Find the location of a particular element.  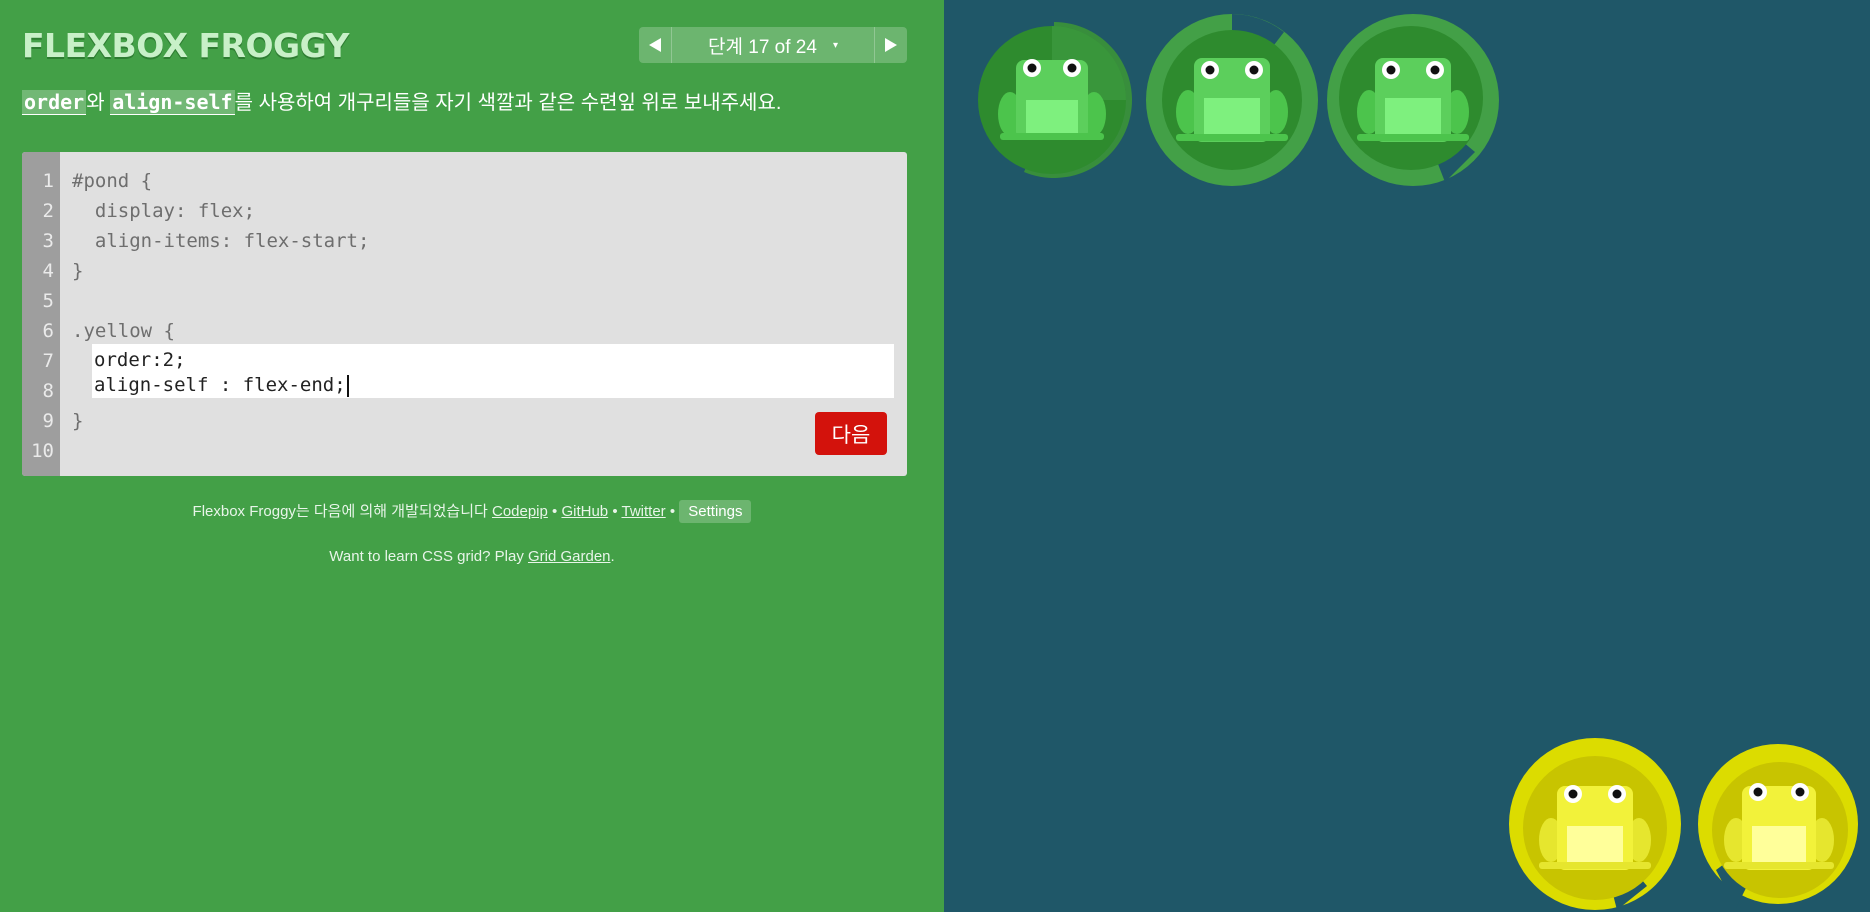

input-line-text: align-self : flex-end; is located at coordinates (220, 385).